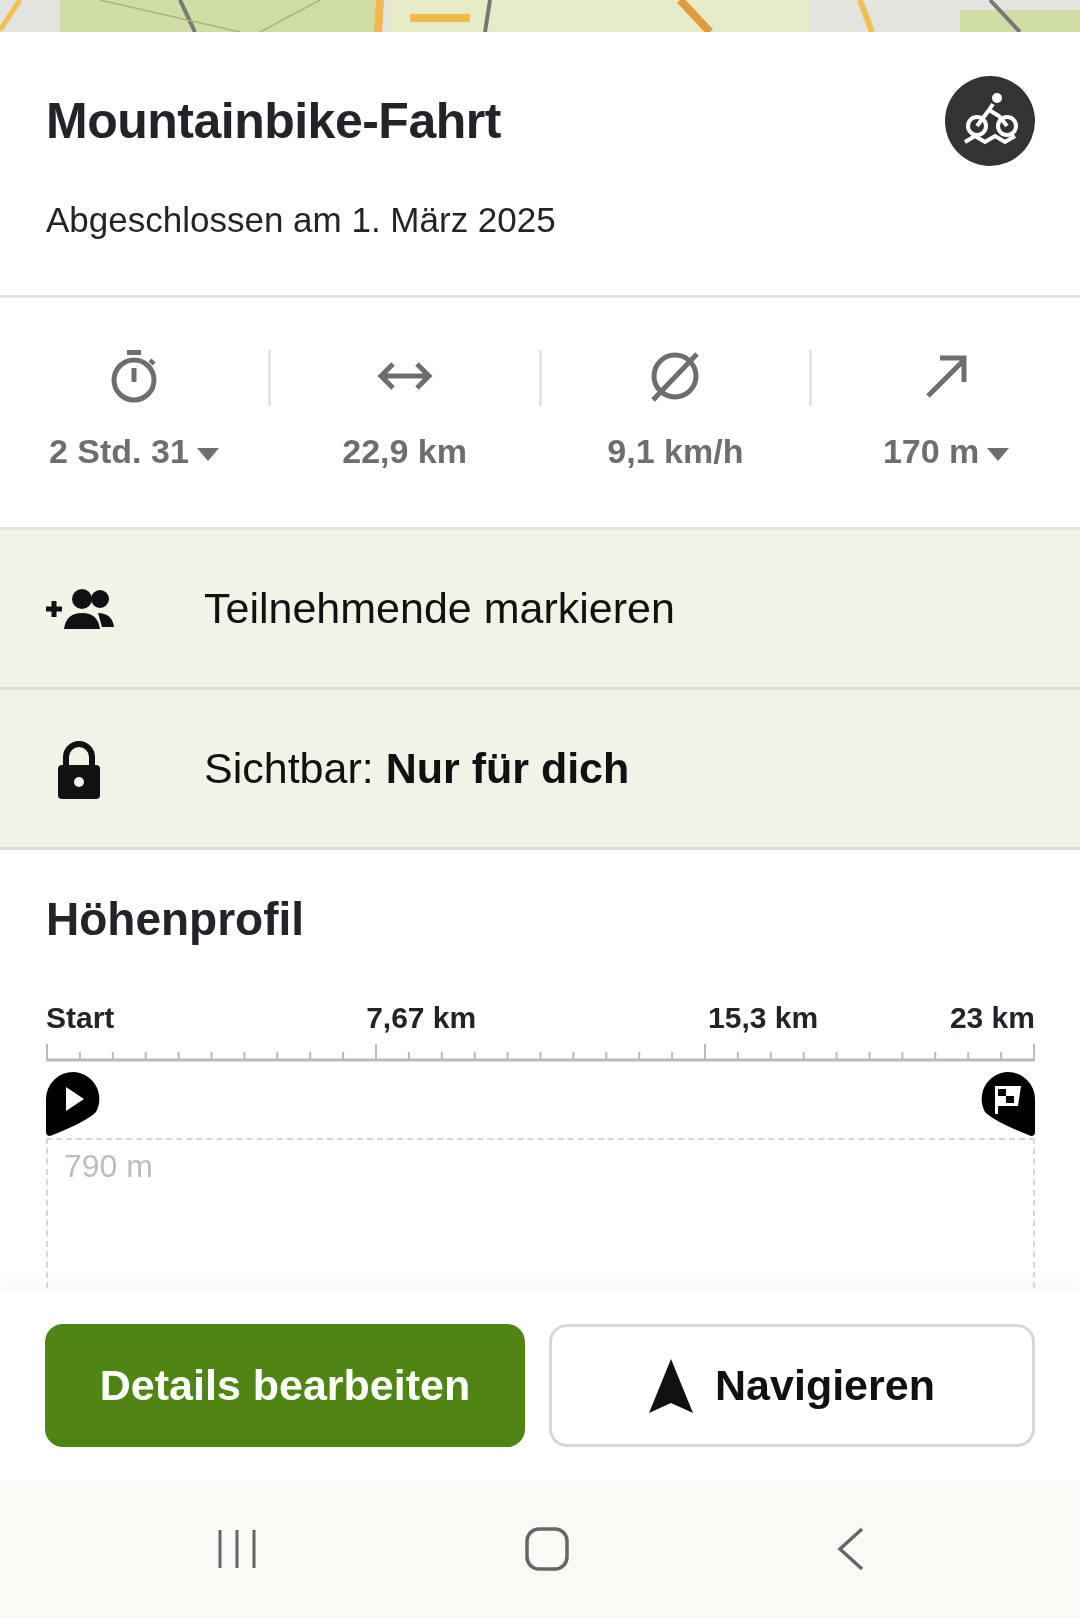  I want to click on axis-label: 23 km, so click(992, 1018).